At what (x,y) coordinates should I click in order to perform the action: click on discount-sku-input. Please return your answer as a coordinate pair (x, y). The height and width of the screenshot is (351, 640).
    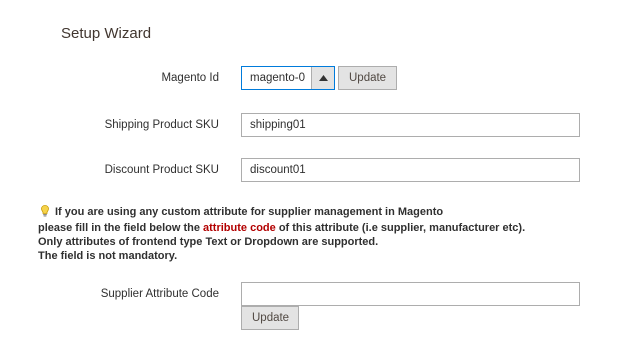
    Looking at the image, I should click on (410, 170).